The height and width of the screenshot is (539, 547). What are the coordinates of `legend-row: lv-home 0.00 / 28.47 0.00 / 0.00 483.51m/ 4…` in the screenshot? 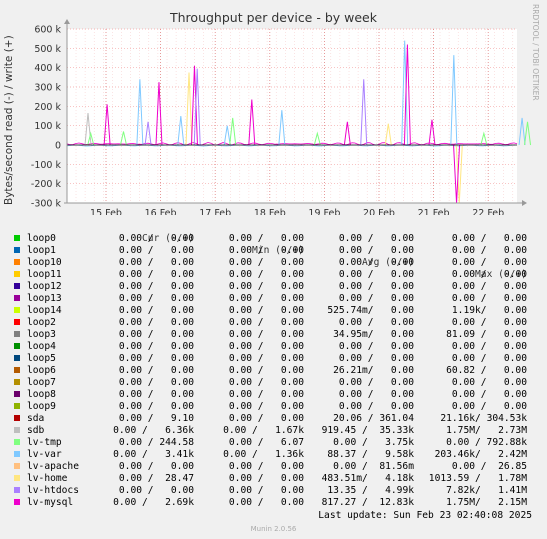 It's located at (277, 479).